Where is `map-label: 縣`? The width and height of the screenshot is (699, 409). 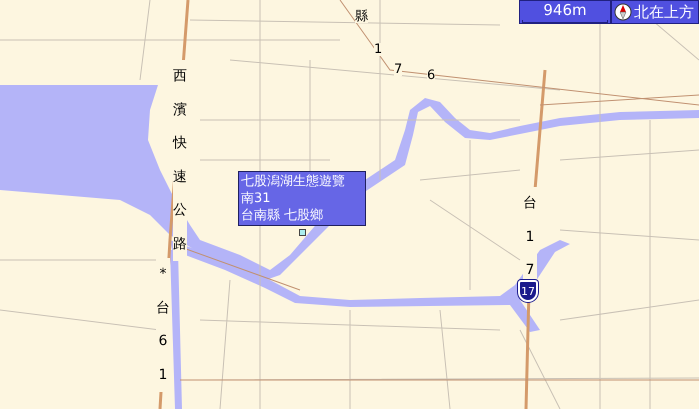 map-label: 縣 is located at coordinates (361, 16).